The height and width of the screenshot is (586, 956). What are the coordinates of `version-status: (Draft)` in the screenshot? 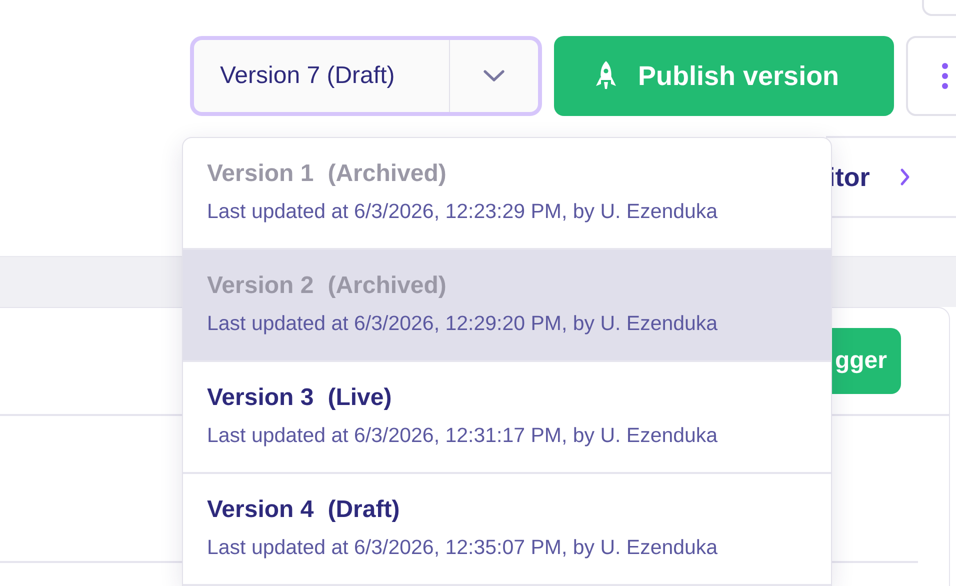 It's located at (364, 510).